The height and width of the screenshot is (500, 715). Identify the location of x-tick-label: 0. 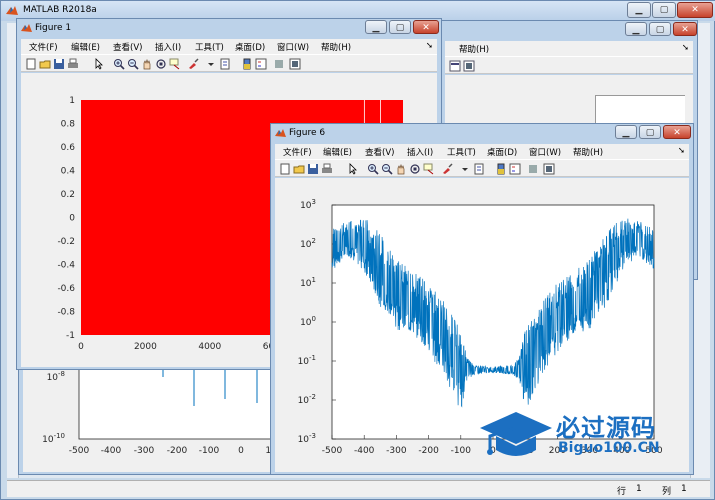
(241, 451).